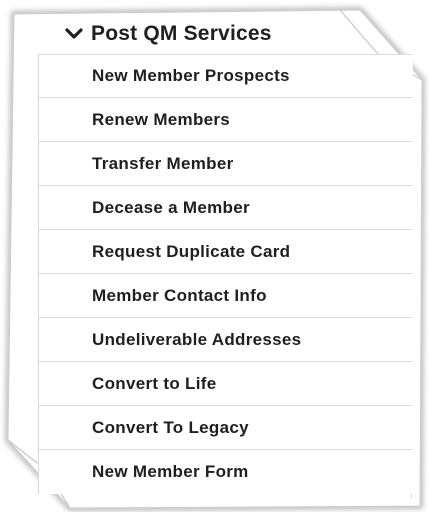 The image size is (429, 512). I want to click on menu-item-decease-a-member: Decease a Member, so click(226, 208).